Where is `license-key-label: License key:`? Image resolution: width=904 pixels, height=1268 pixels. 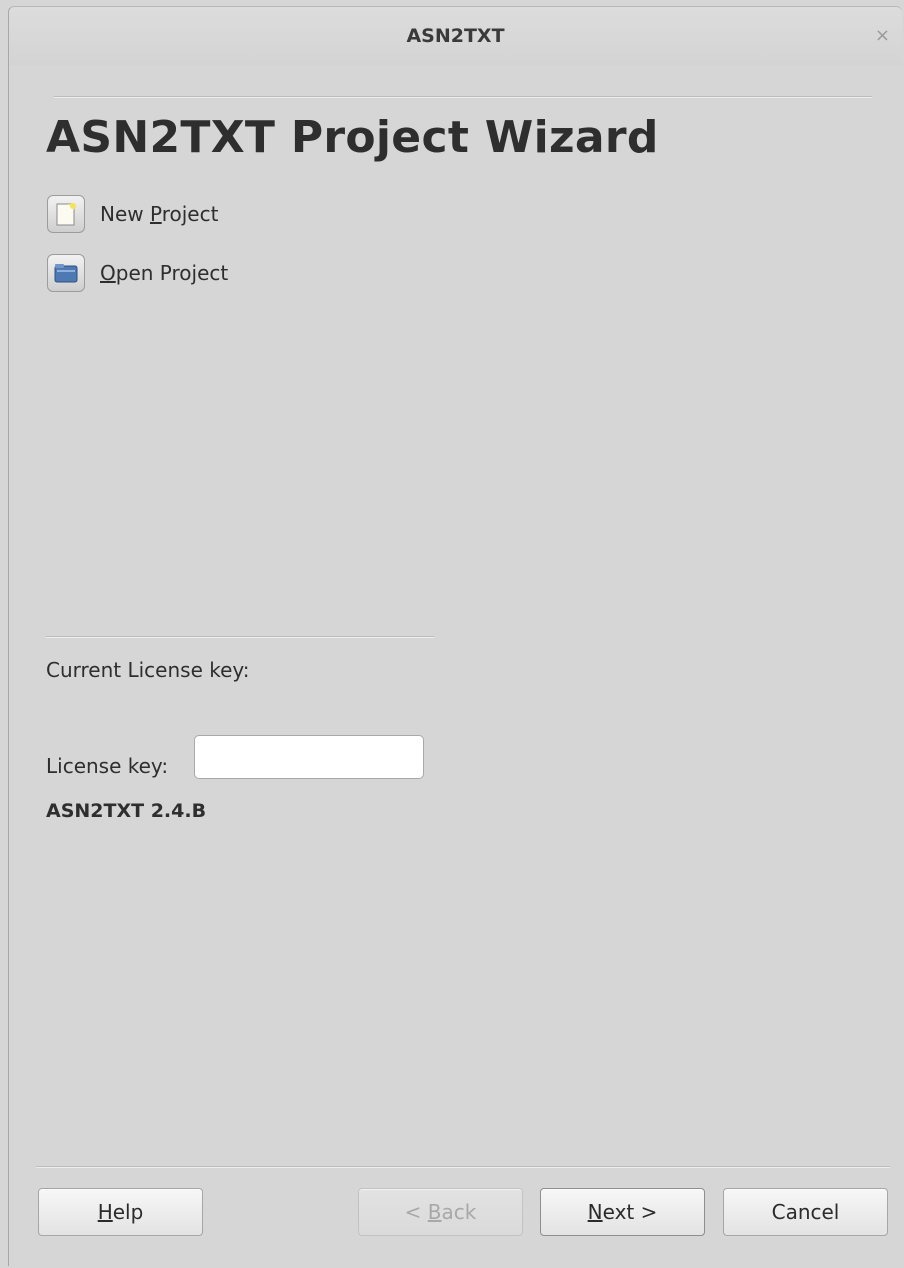
license-key-label: License key: is located at coordinates (107, 766).